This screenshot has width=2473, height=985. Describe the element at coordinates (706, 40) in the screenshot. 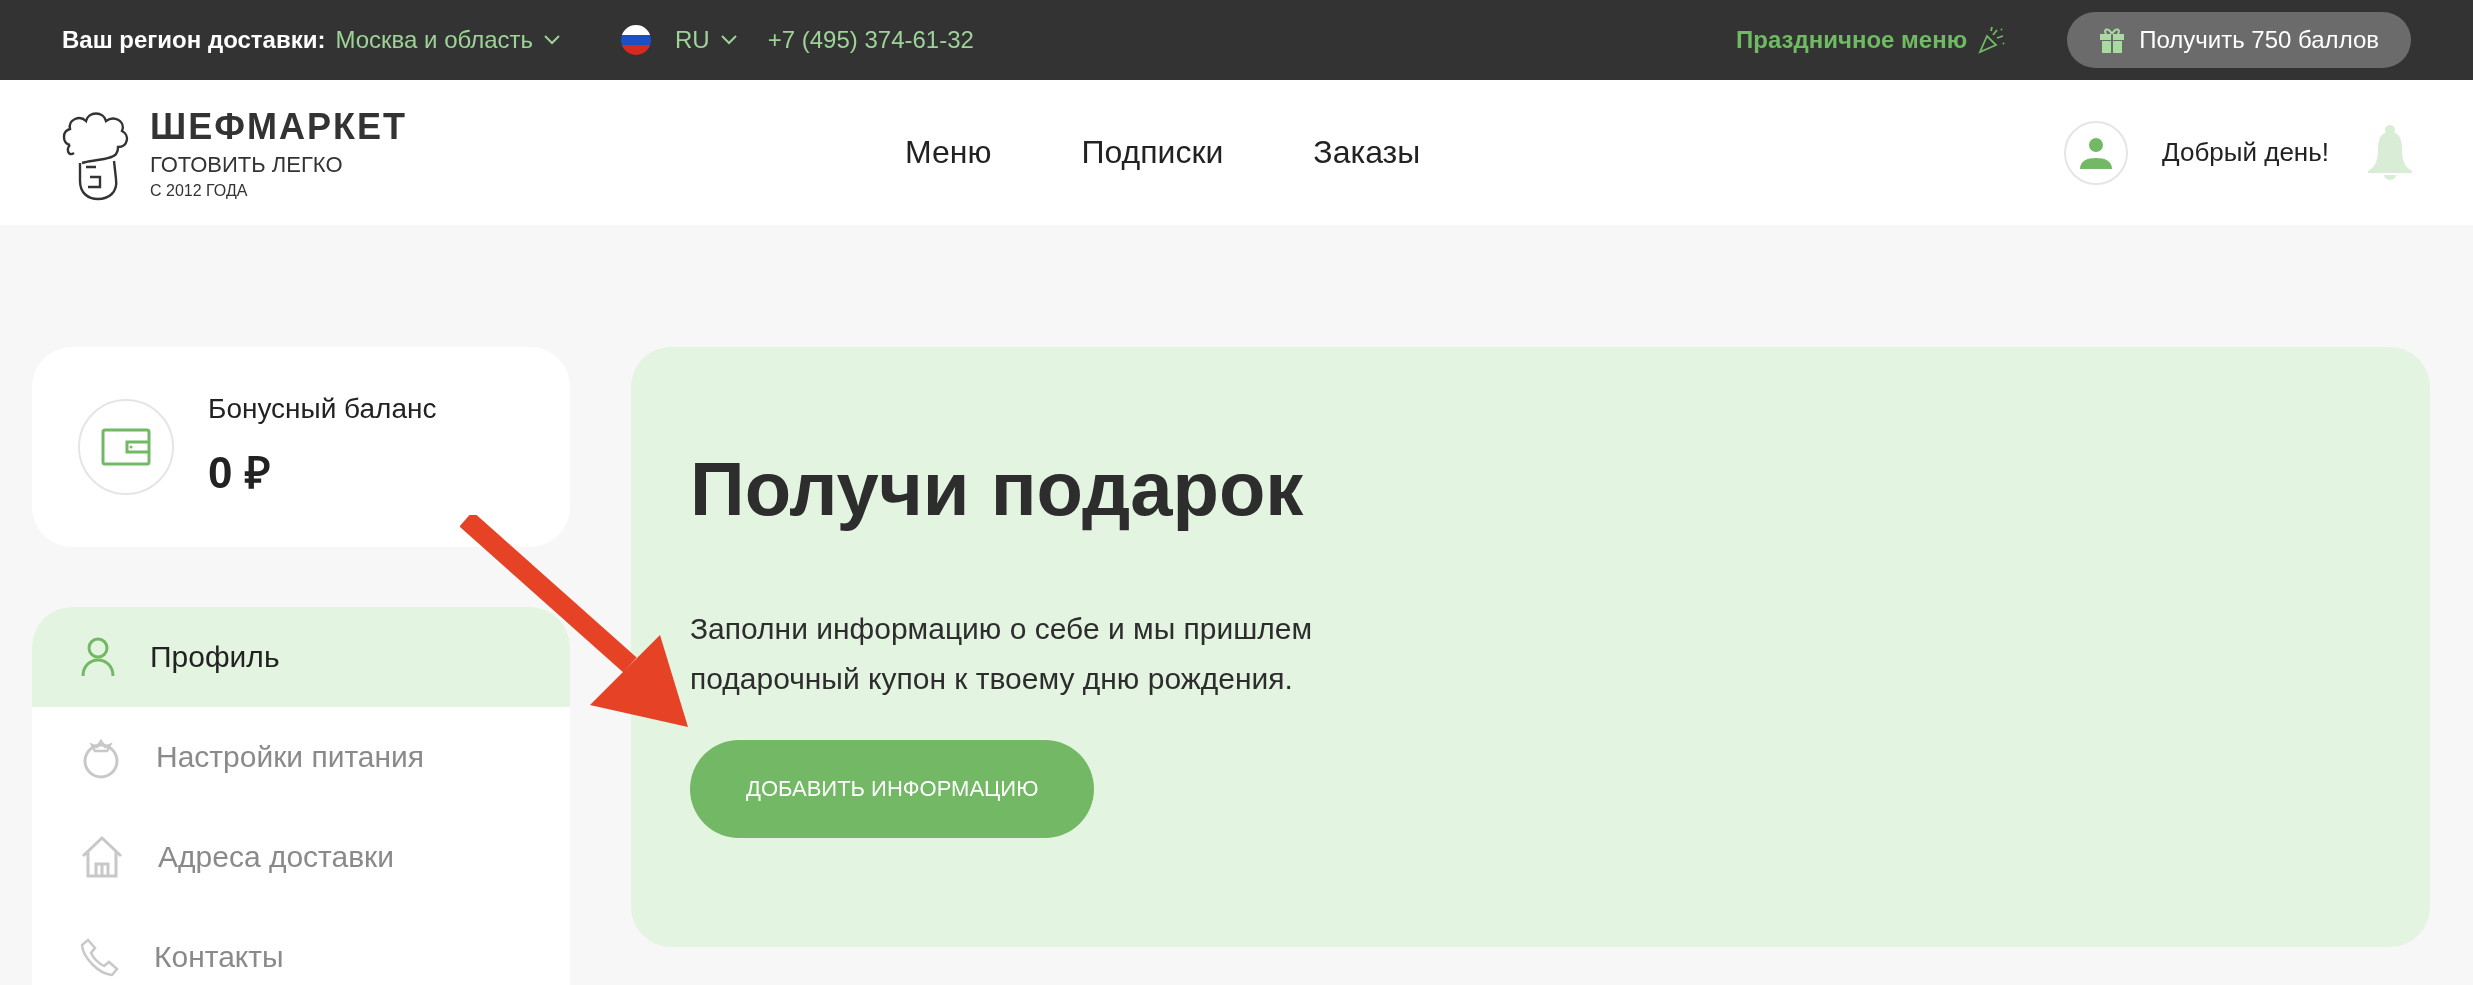

I see `language-selector: RU` at that location.